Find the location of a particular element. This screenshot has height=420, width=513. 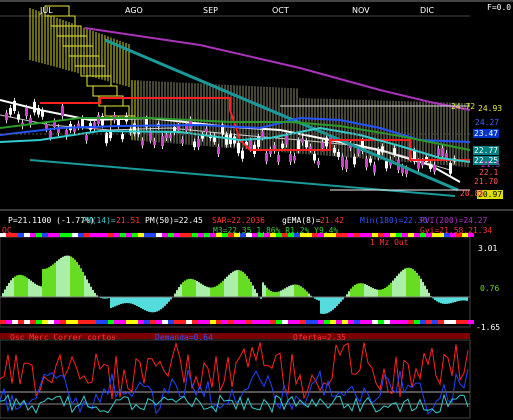

axis-tag-v4: 22.77 is located at coordinates (486, 150).